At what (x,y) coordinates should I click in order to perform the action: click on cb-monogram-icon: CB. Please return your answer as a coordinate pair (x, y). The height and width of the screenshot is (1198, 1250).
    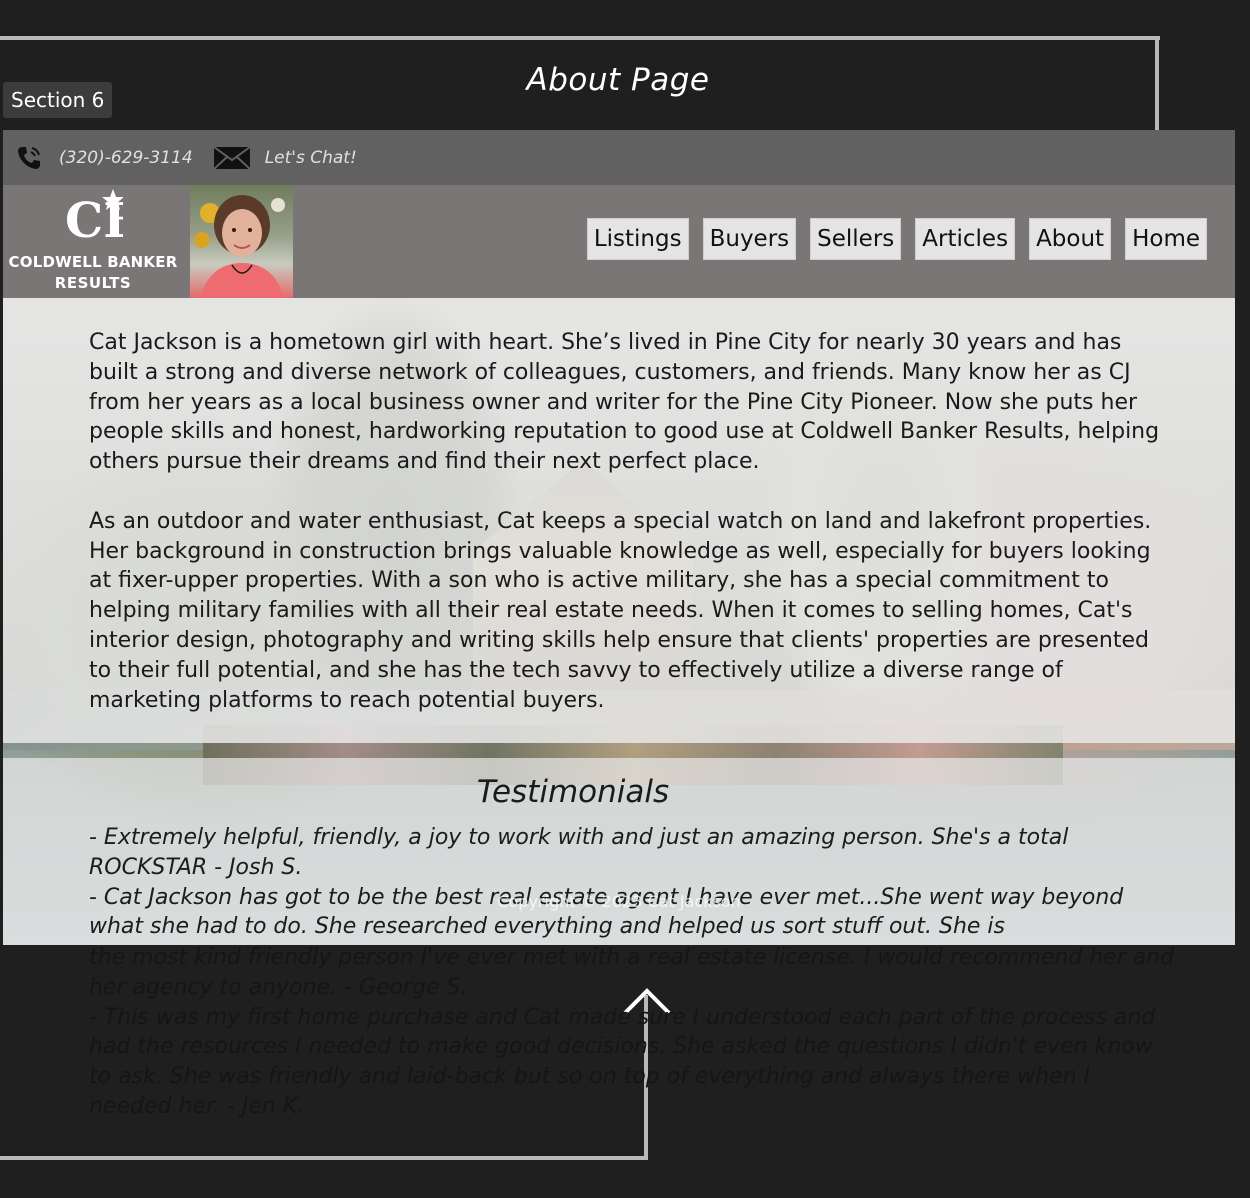
    Looking at the image, I should click on (94, 219).